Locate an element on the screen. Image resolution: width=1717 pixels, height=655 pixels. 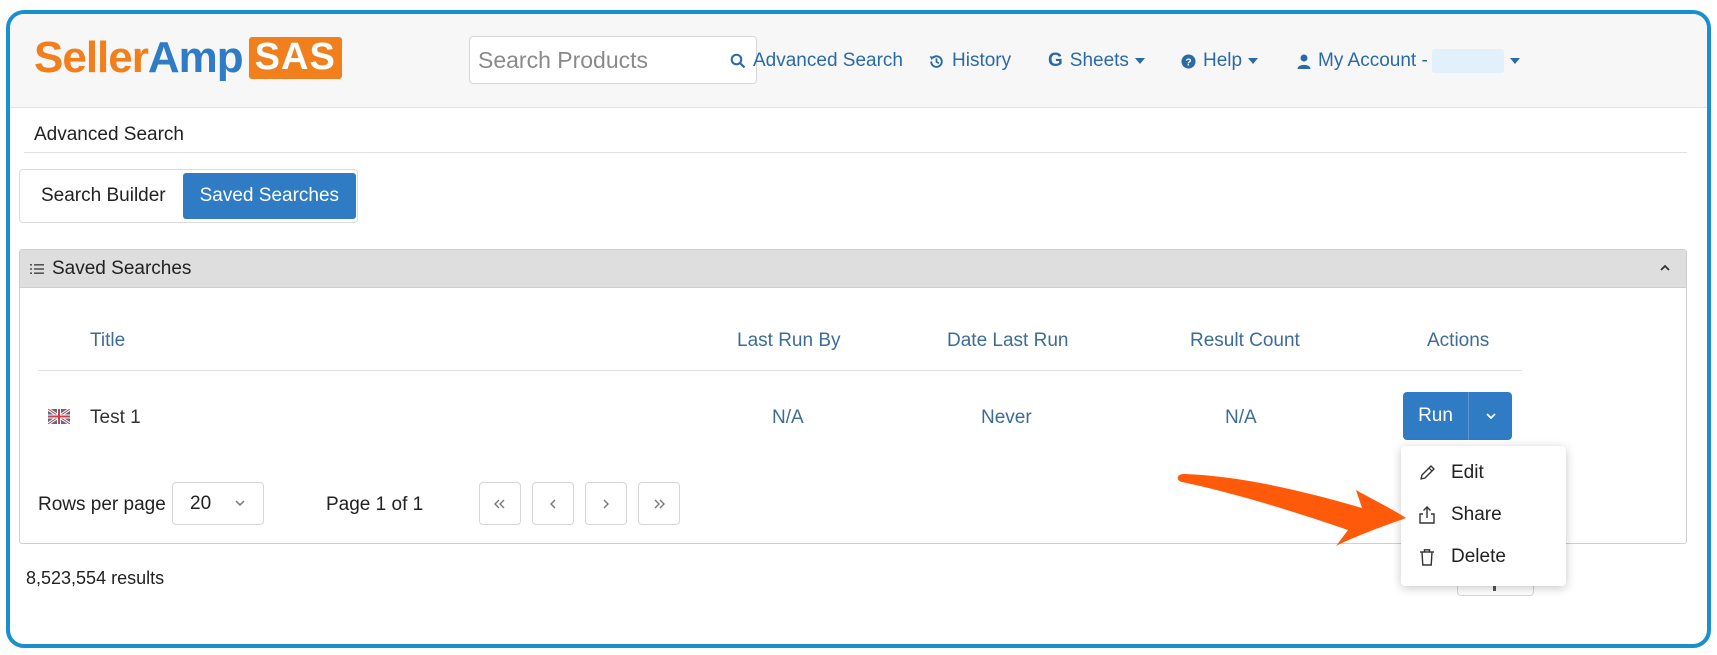
row-title: Test 1 is located at coordinates (115, 418).